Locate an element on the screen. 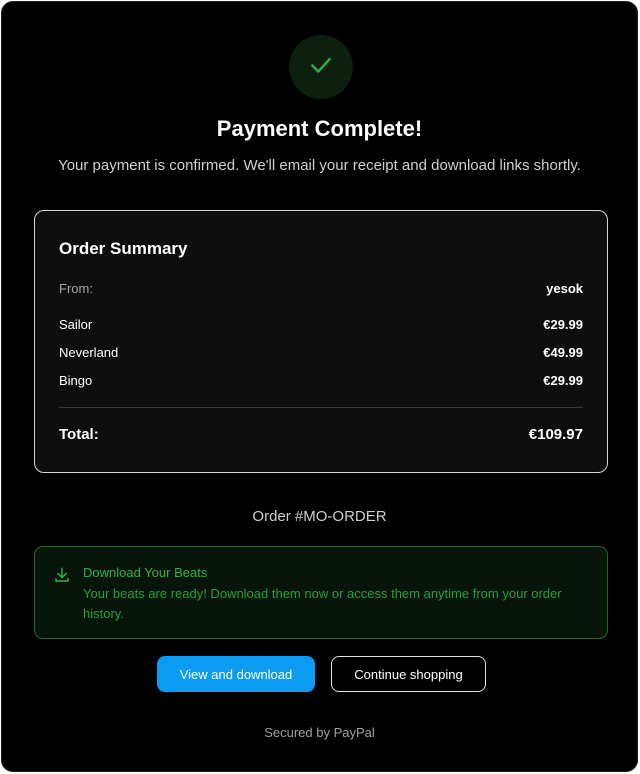  check-icon is located at coordinates (321, 67).